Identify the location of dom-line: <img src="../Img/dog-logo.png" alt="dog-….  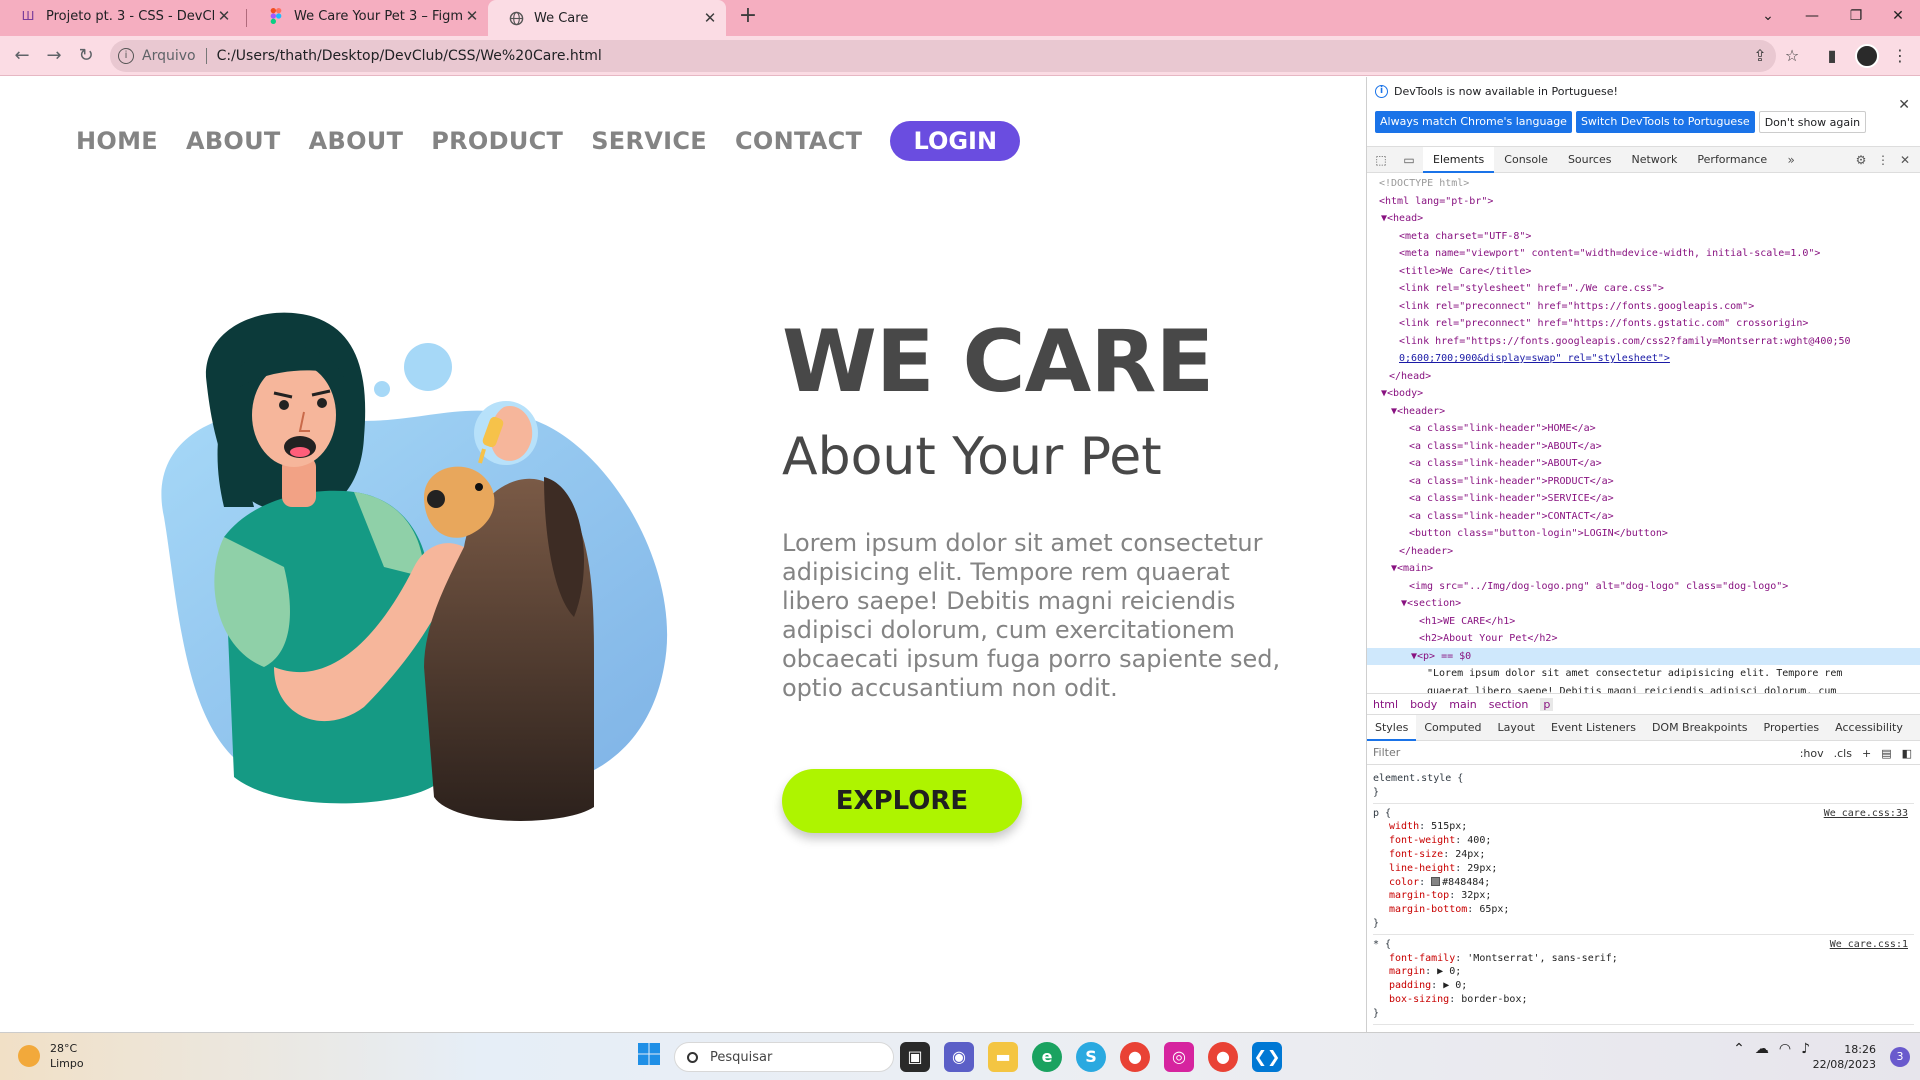
(1643, 587).